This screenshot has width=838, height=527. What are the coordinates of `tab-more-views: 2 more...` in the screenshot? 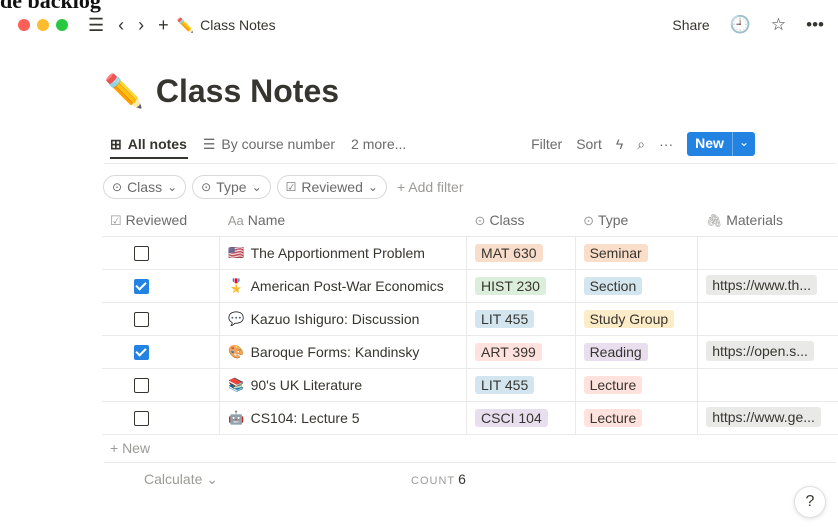 It's located at (378, 144).